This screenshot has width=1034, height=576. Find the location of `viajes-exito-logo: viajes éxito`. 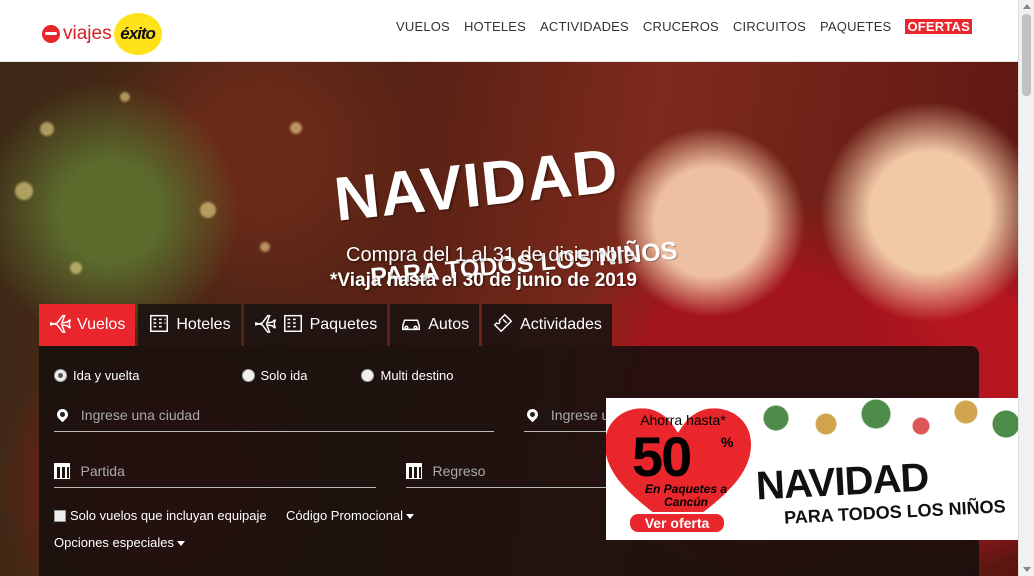

viajes-exito-logo: viajes éxito is located at coordinates (102, 34).